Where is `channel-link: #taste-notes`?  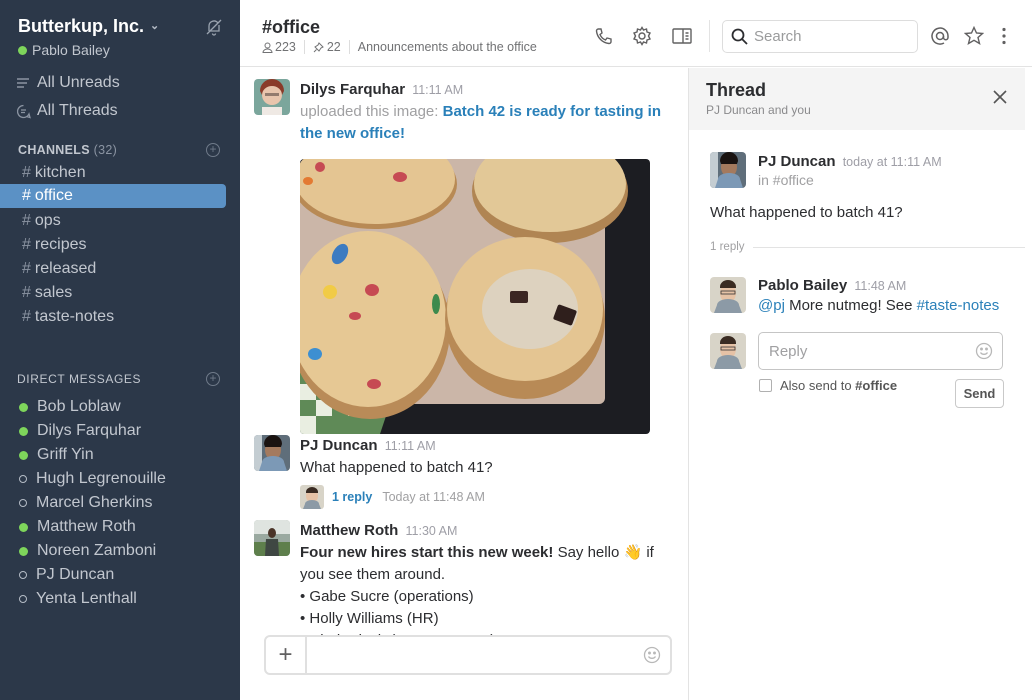
channel-link: #taste-notes is located at coordinates (958, 305).